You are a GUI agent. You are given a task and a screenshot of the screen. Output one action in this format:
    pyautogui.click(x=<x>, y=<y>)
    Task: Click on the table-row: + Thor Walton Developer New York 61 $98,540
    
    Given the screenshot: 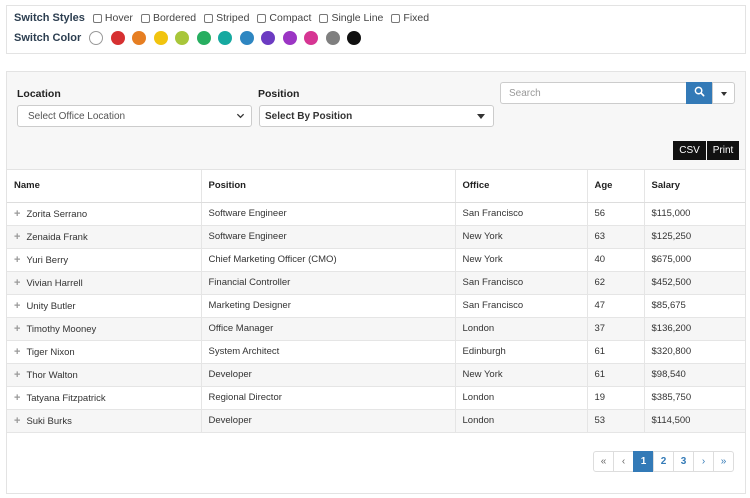 What is the action you would take?
    pyautogui.click(x=376, y=375)
    